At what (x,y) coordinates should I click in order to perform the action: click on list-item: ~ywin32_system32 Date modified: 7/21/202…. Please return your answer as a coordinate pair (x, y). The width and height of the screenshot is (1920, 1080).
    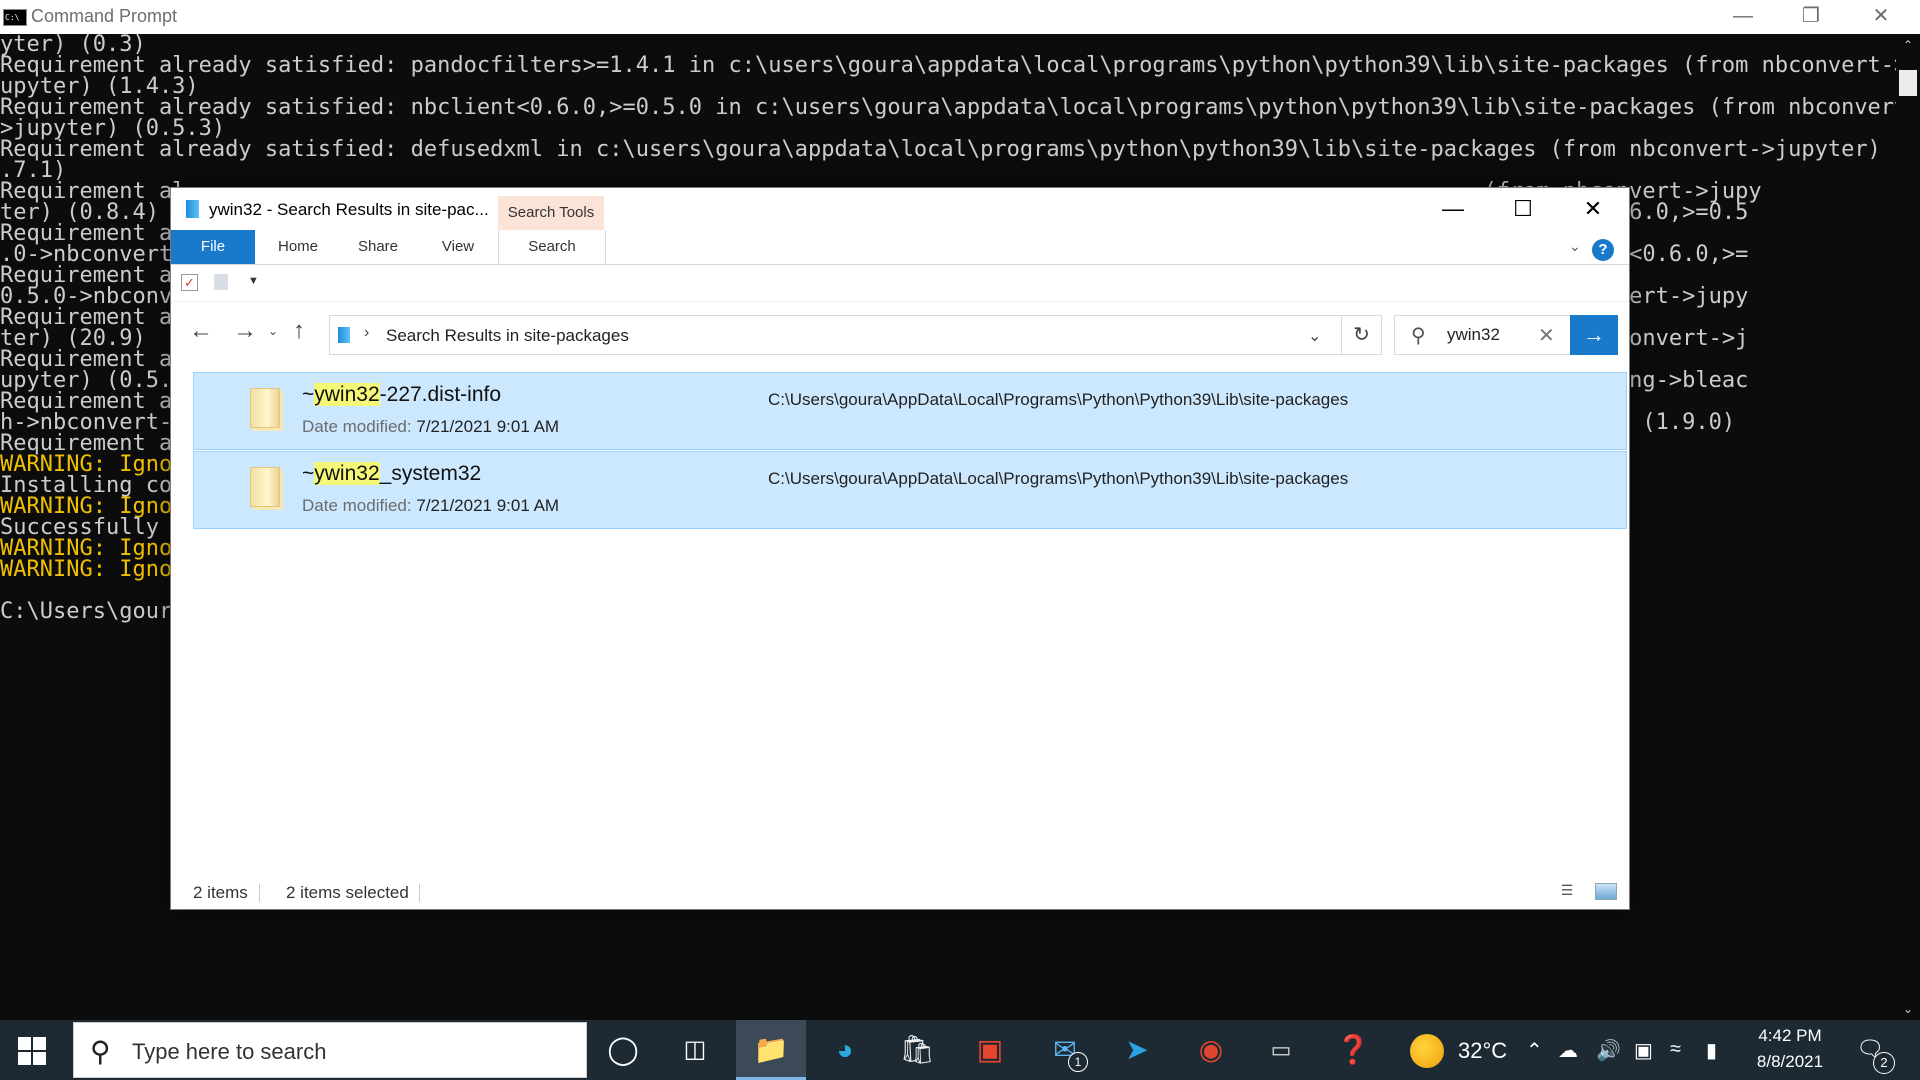
    Looking at the image, I should click on (910, 490).